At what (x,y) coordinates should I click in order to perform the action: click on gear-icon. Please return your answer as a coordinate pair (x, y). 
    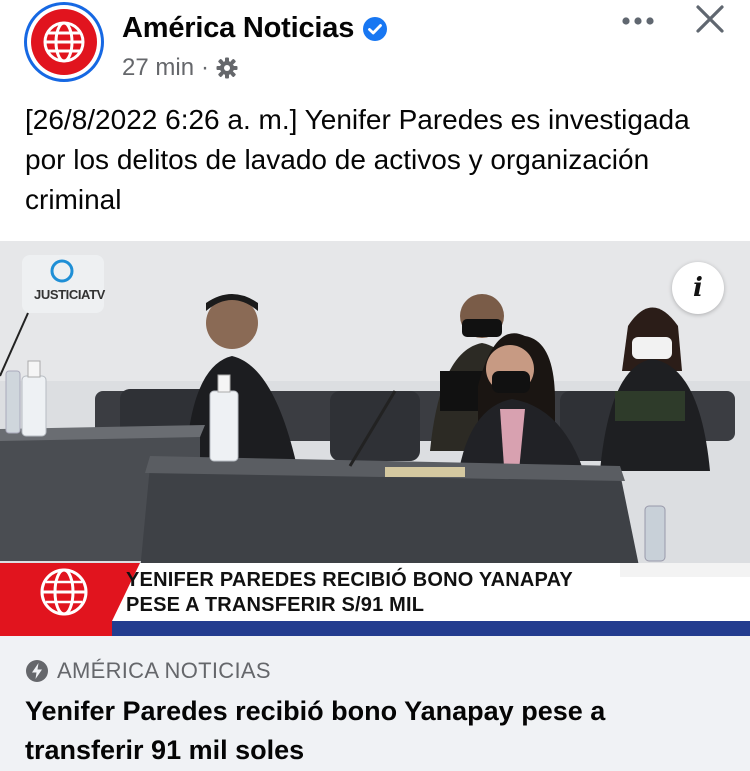
    Looking at the image, I should click on (227, 68).